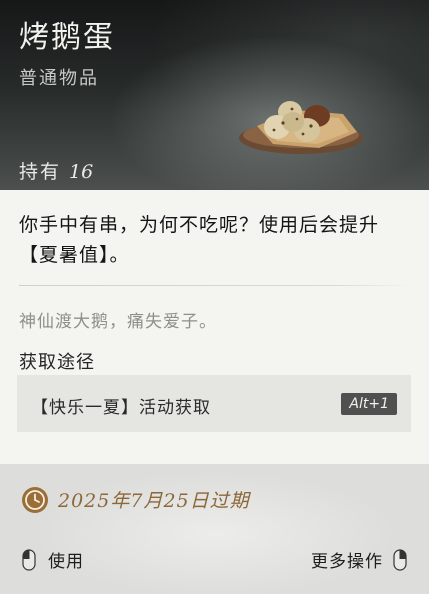  I want to click on hold-count-row: 持有 16, so click(56, 170).